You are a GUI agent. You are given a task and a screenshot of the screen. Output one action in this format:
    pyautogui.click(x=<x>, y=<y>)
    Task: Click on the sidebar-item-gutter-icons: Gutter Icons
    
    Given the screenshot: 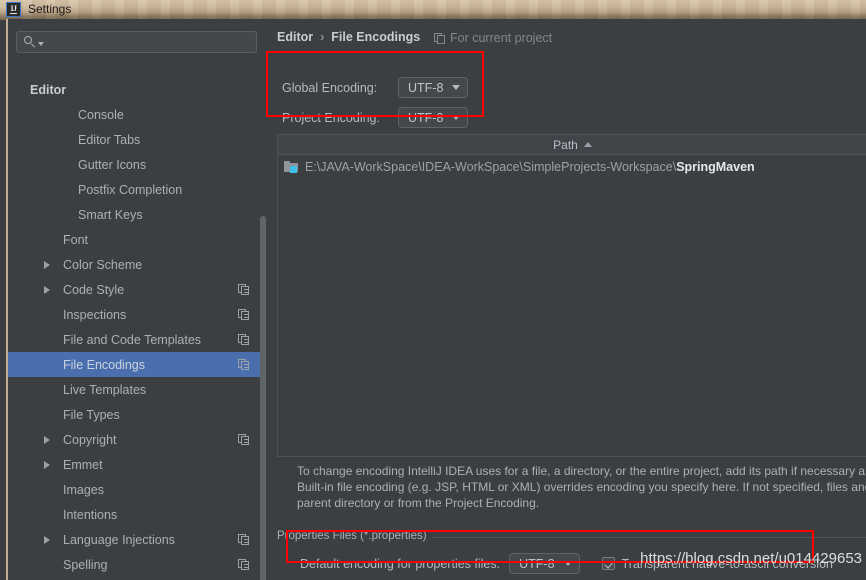 What is the action you would take?
    pyautogui.click(x=137, y=164)
    